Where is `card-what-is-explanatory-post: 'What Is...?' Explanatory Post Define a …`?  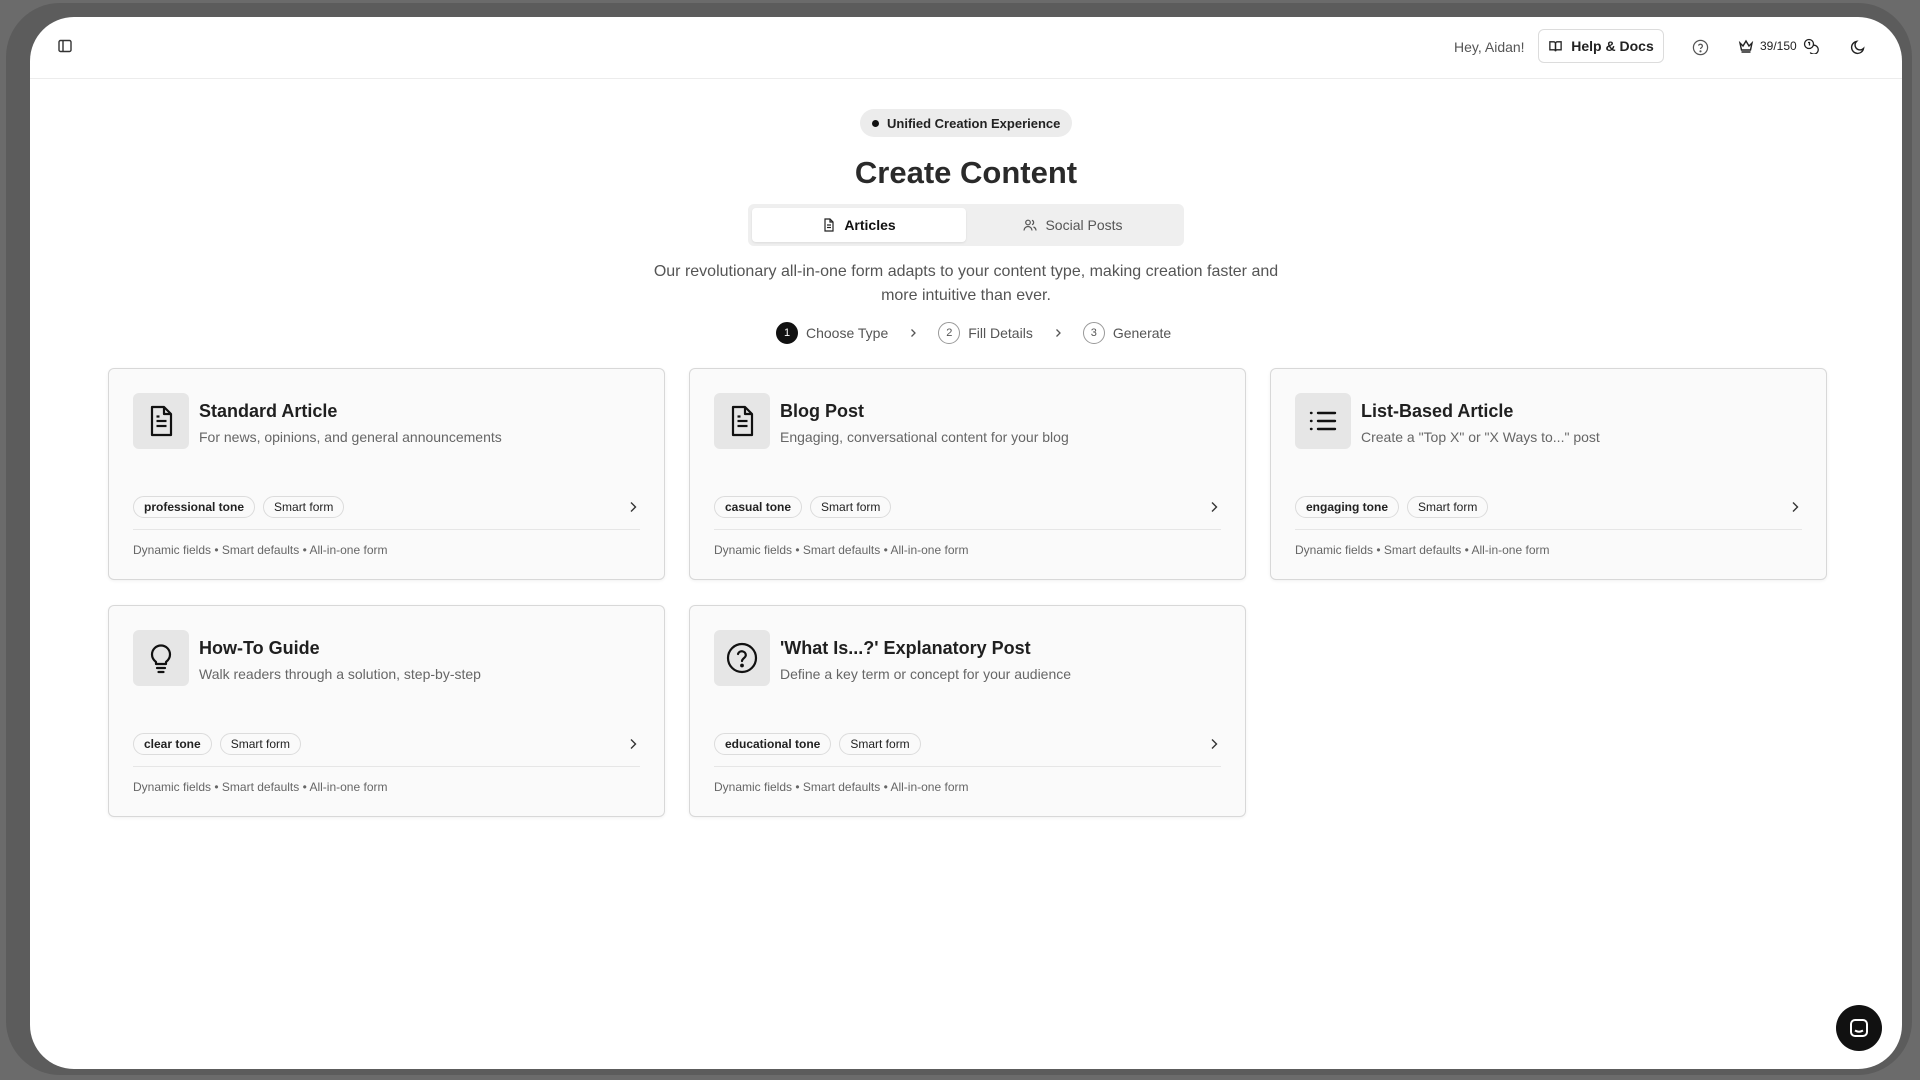
card-what-is-explanatory-post: 'What Is...?' Explanatory Post Define a … is located at coordinates (967, 711).